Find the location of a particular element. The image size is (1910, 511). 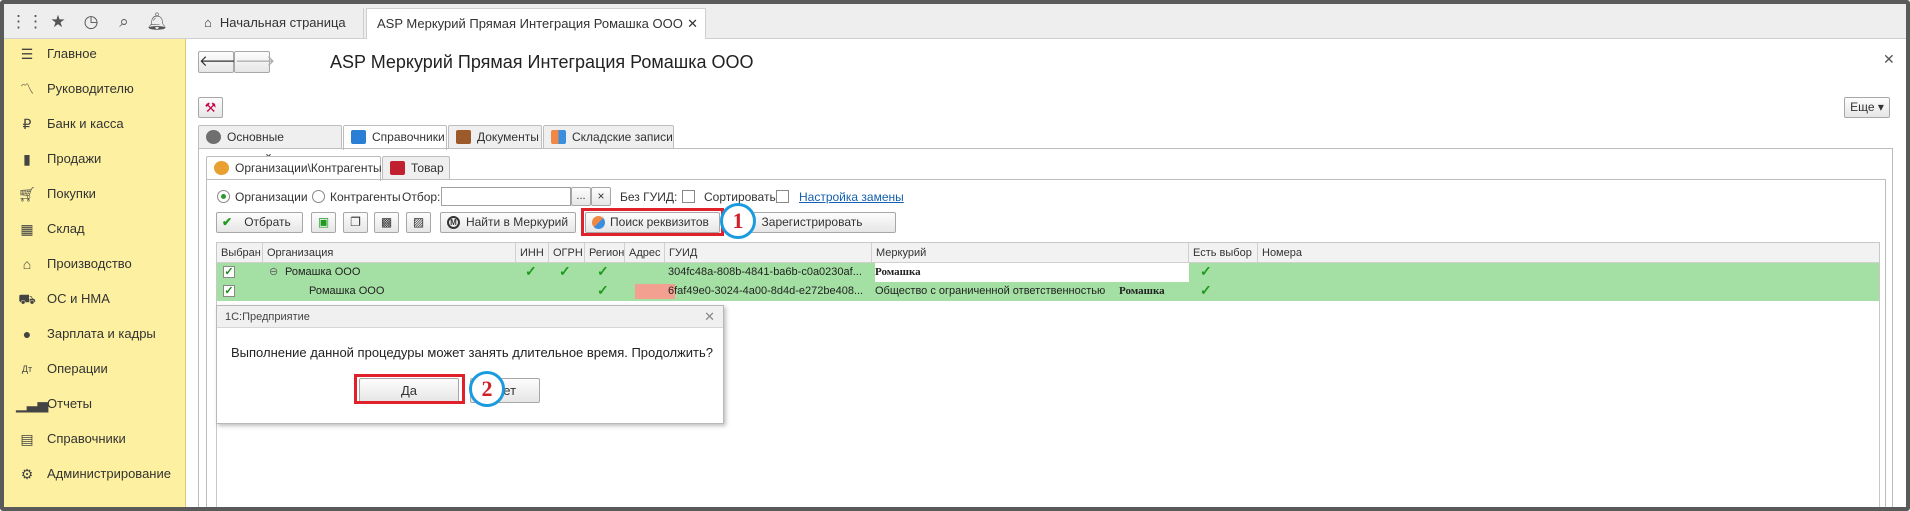

tab-home: ⌂ Начальная страница is located at coordinates (278, 23).